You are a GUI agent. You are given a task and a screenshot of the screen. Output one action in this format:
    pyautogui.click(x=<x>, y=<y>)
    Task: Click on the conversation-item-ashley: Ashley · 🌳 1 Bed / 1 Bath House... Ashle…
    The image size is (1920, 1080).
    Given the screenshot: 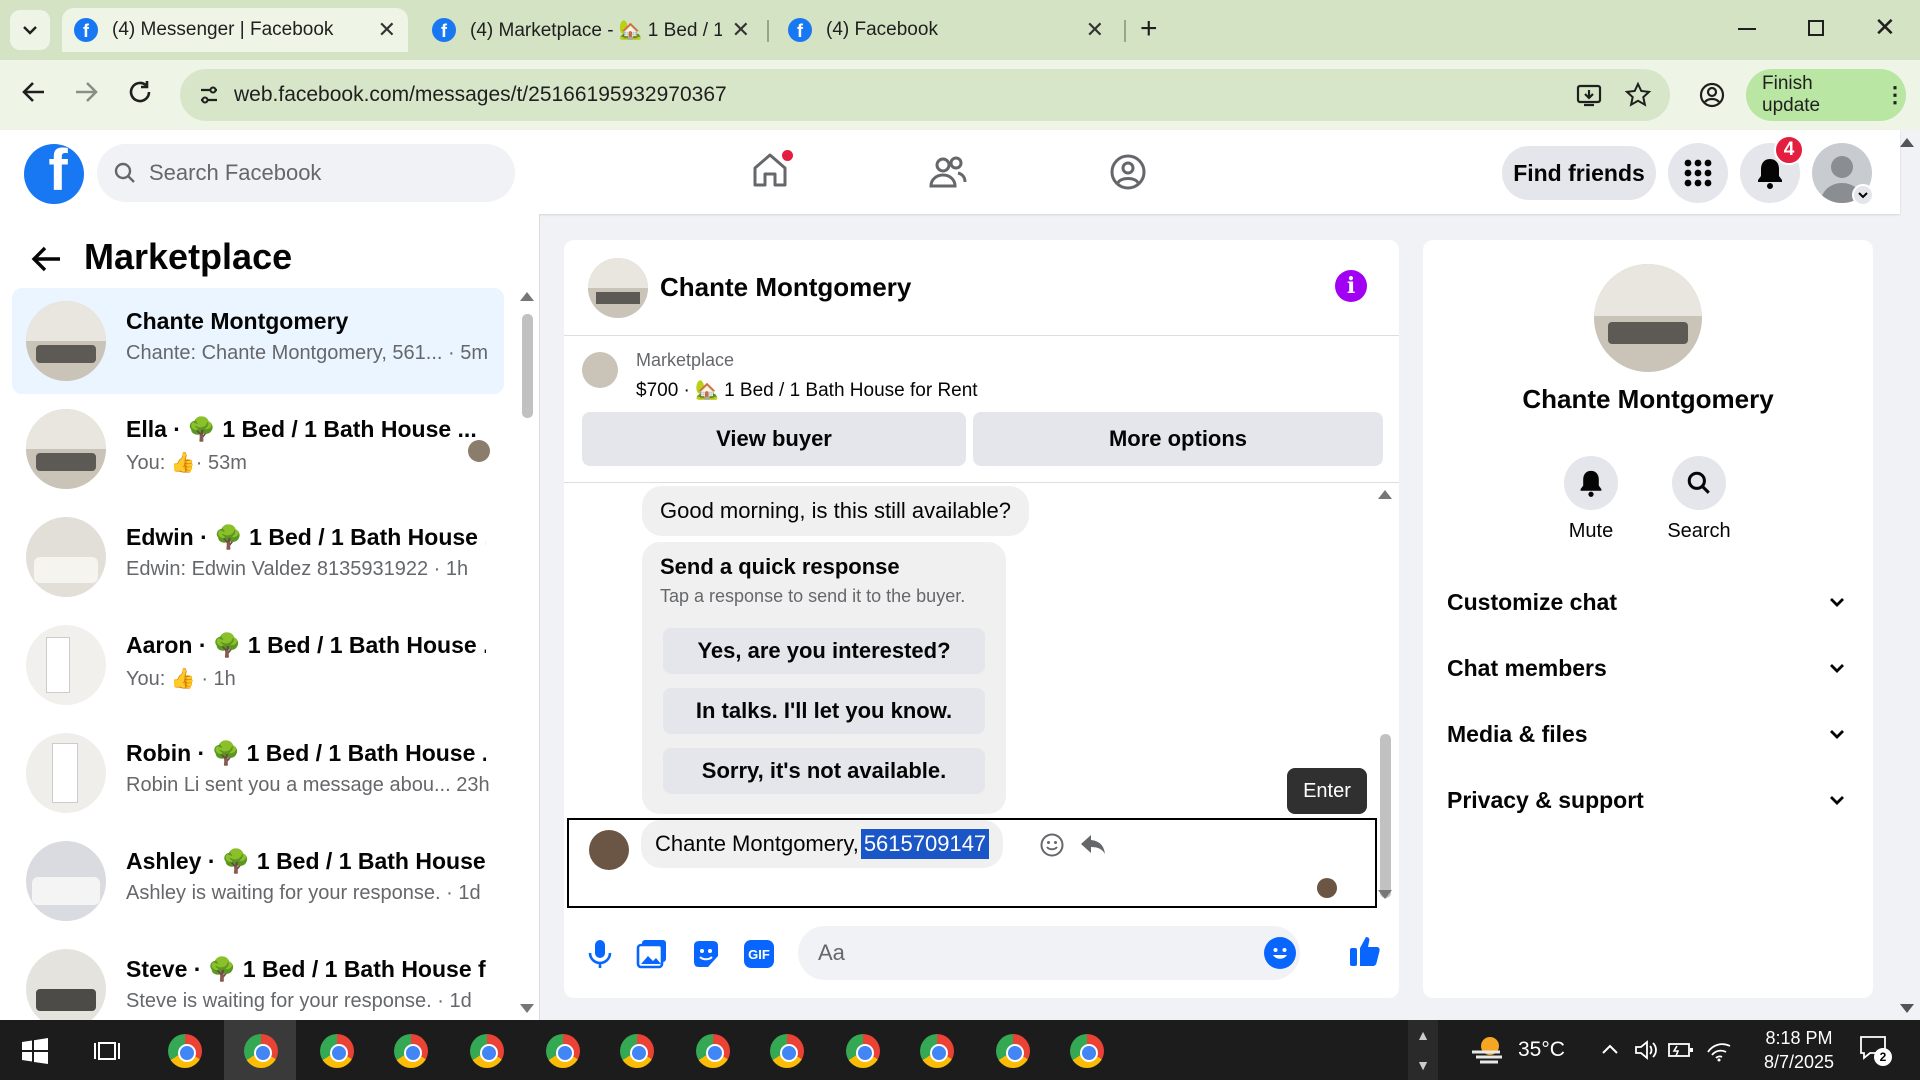 What is the action you would take?
    pyautogui.click(x=258, y=881)
    